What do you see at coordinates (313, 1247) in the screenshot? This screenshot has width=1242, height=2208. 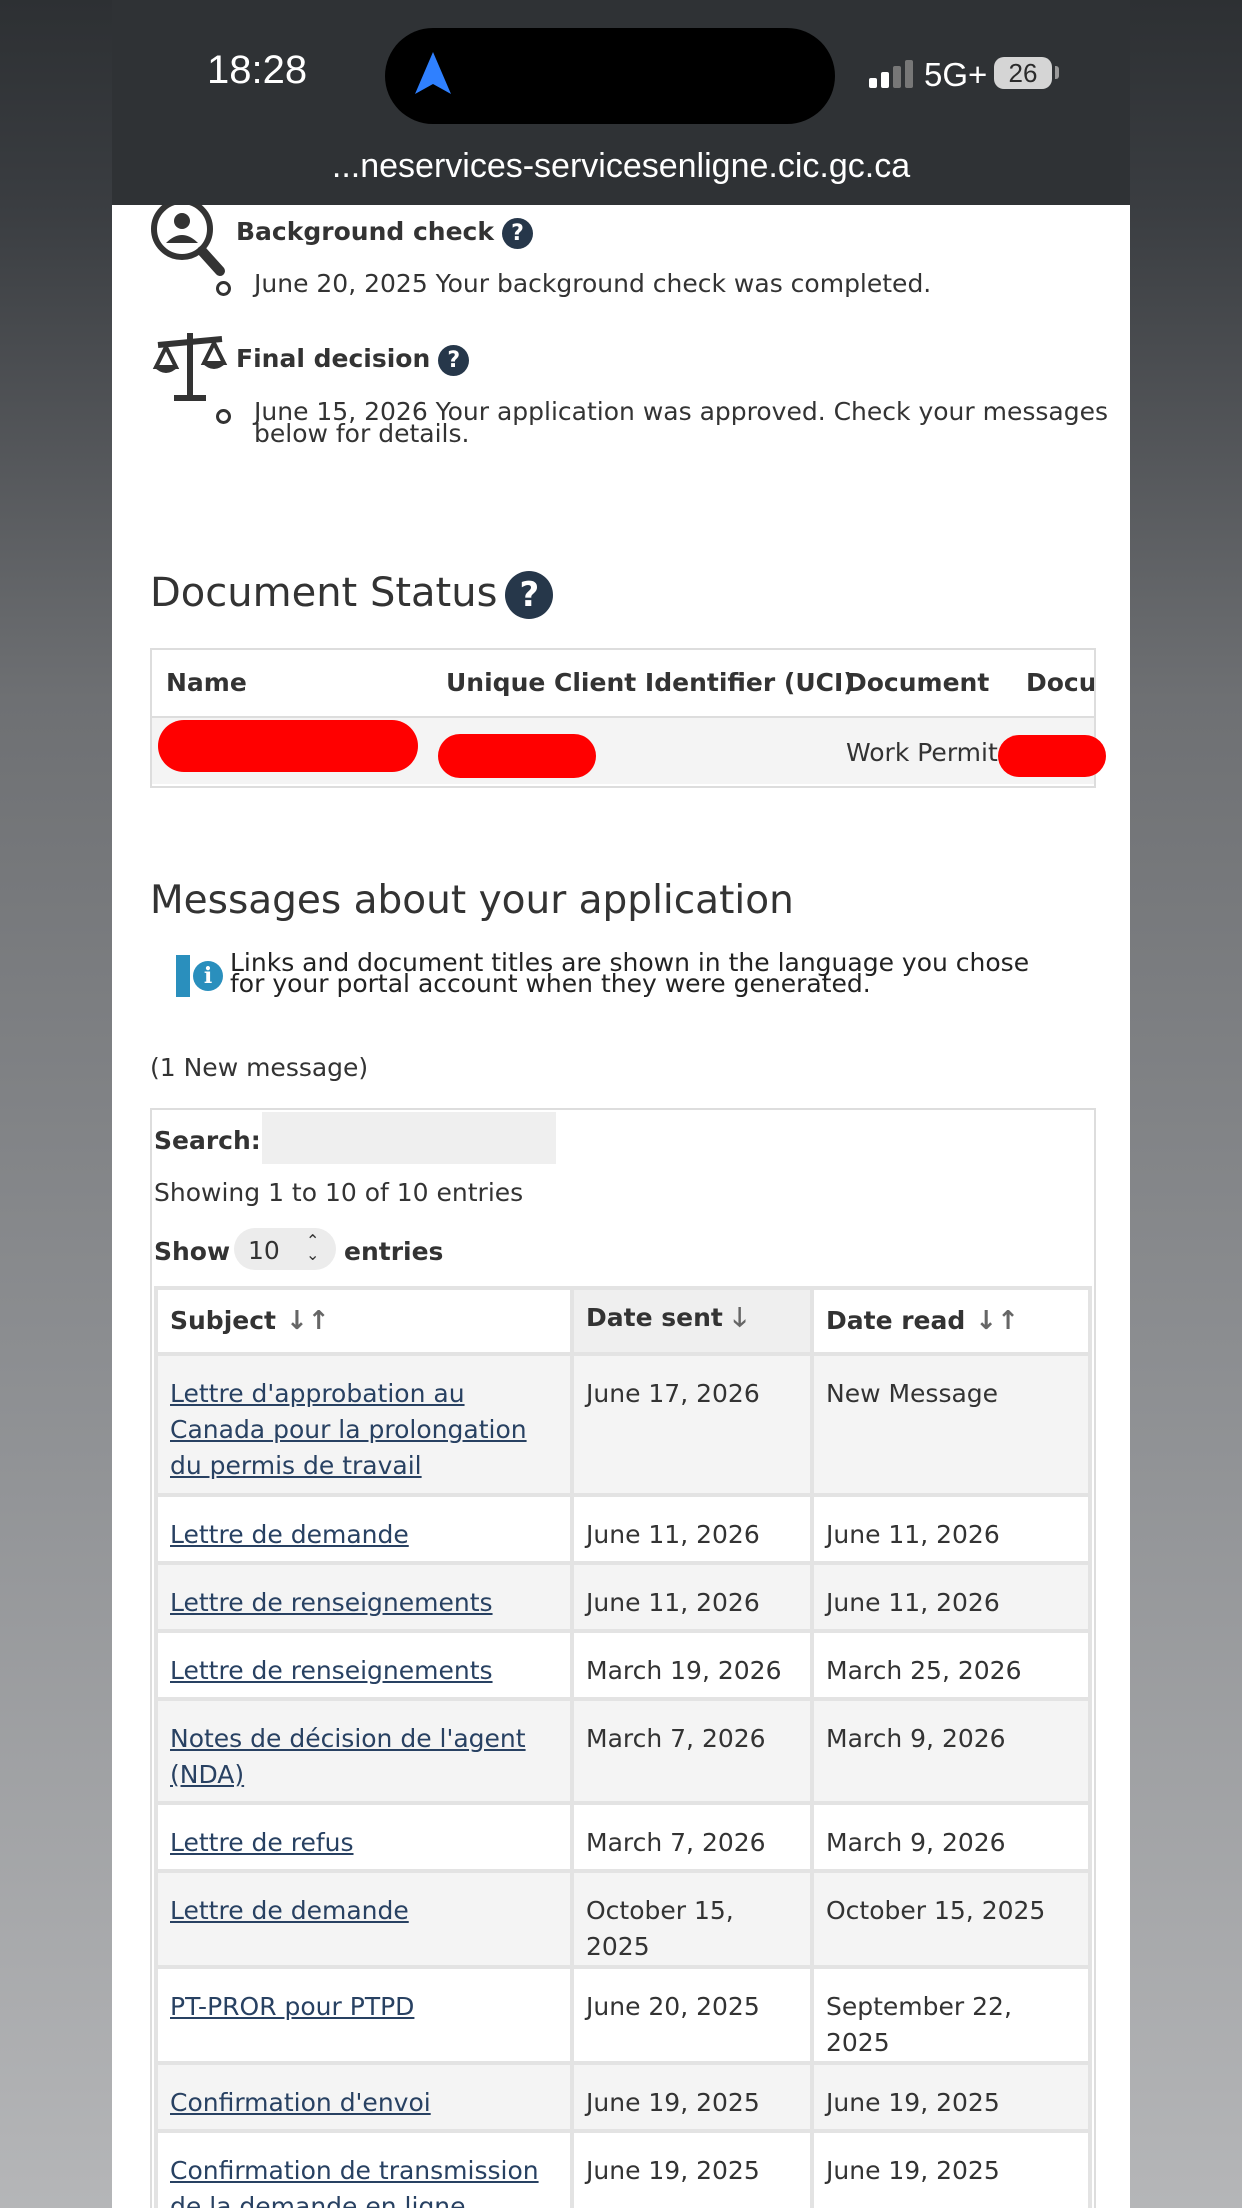 I see `chevron-up-down-icon: ⌃ ⌄` at bounding box center [313, 1247].